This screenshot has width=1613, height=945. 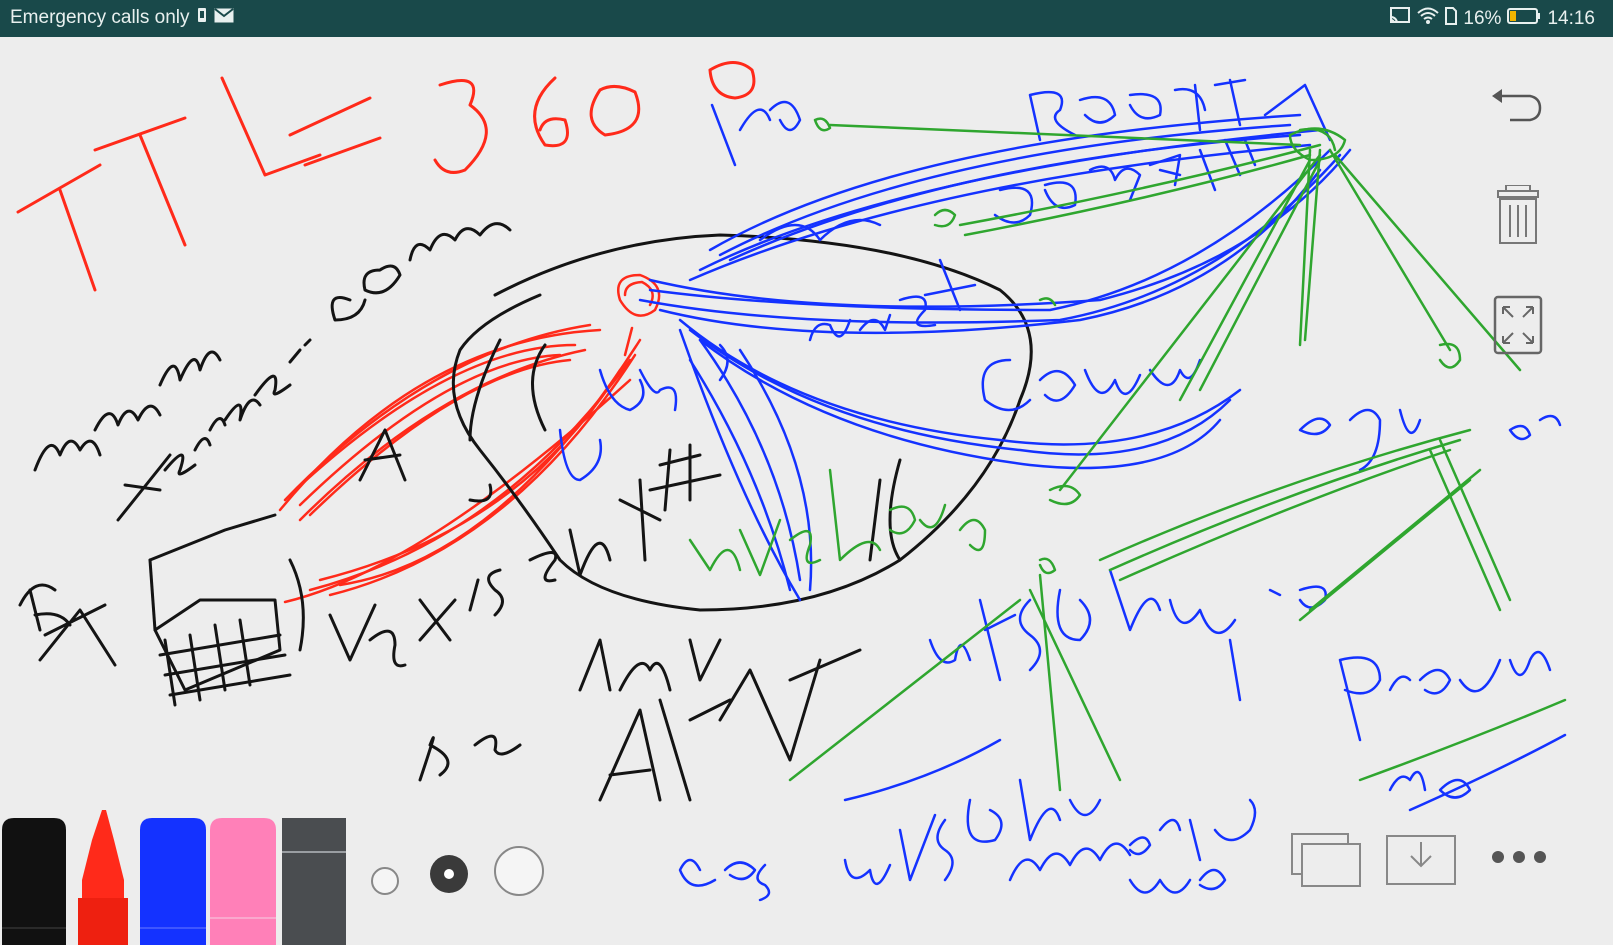 What do you see at coordinates (1428, 19) in the screenshot?
I see `wifi-icon` at bounding box center [1428, 19].